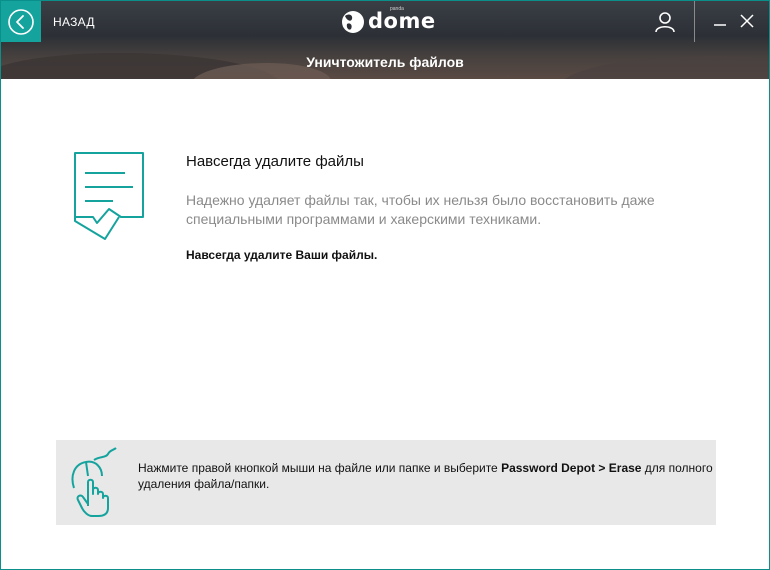 This screenshot has width=770, height=570. I want to click on mouse-hand-icon, so click(93, 482).